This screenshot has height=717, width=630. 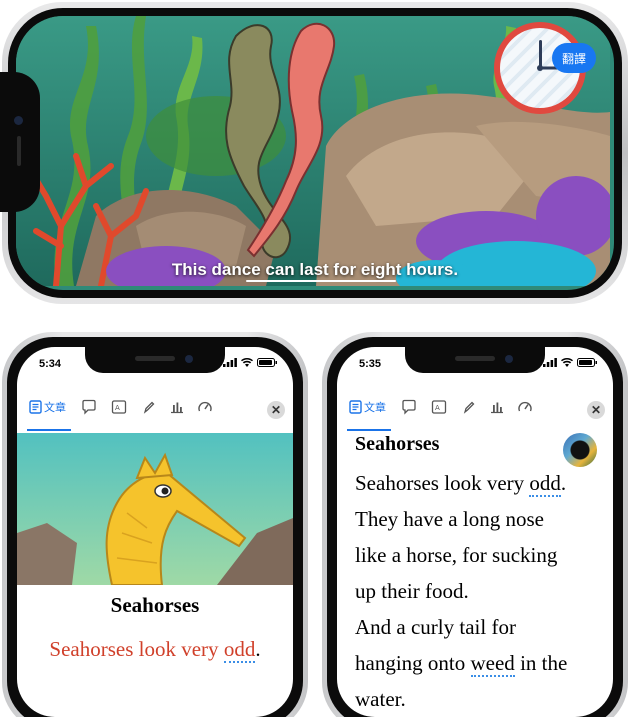 I want to click on clock-hour-hand, so click(x=540, y=54).